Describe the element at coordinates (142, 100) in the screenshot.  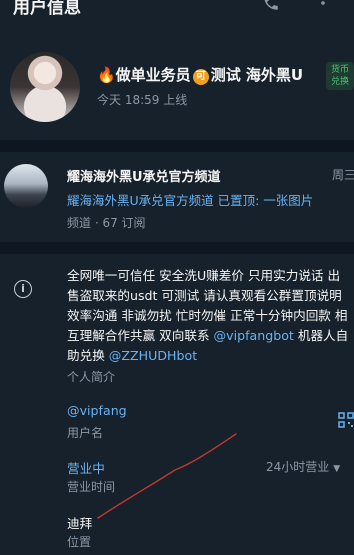
I see `last-seen-status: 今天 18:59 上线` at that location.